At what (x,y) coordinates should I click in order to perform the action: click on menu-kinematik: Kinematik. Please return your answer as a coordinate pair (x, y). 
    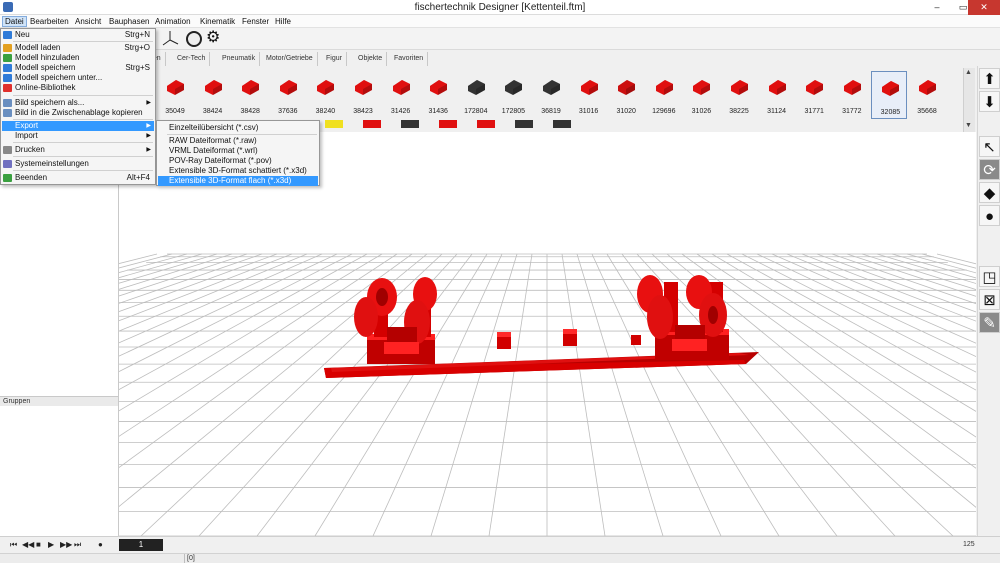
    Looking at the image, I should click on (217, 21).